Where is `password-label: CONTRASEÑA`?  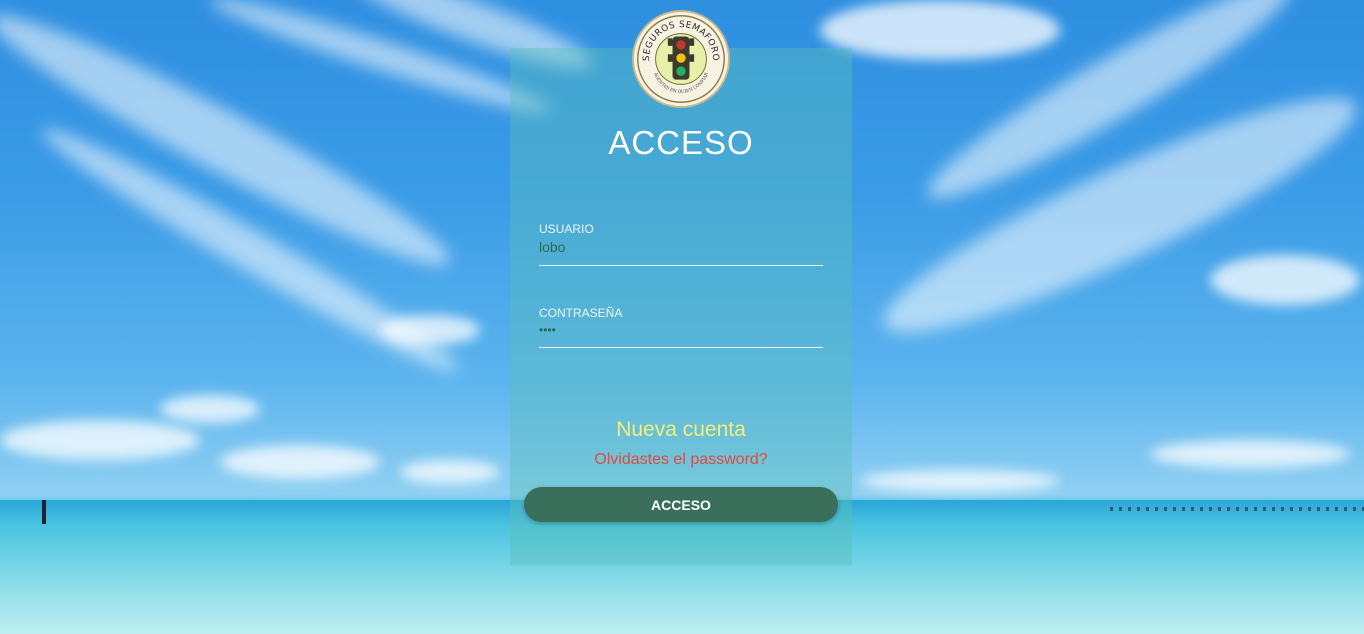 password-label: CONTRASEÑA is located at coordinates (581, 313).